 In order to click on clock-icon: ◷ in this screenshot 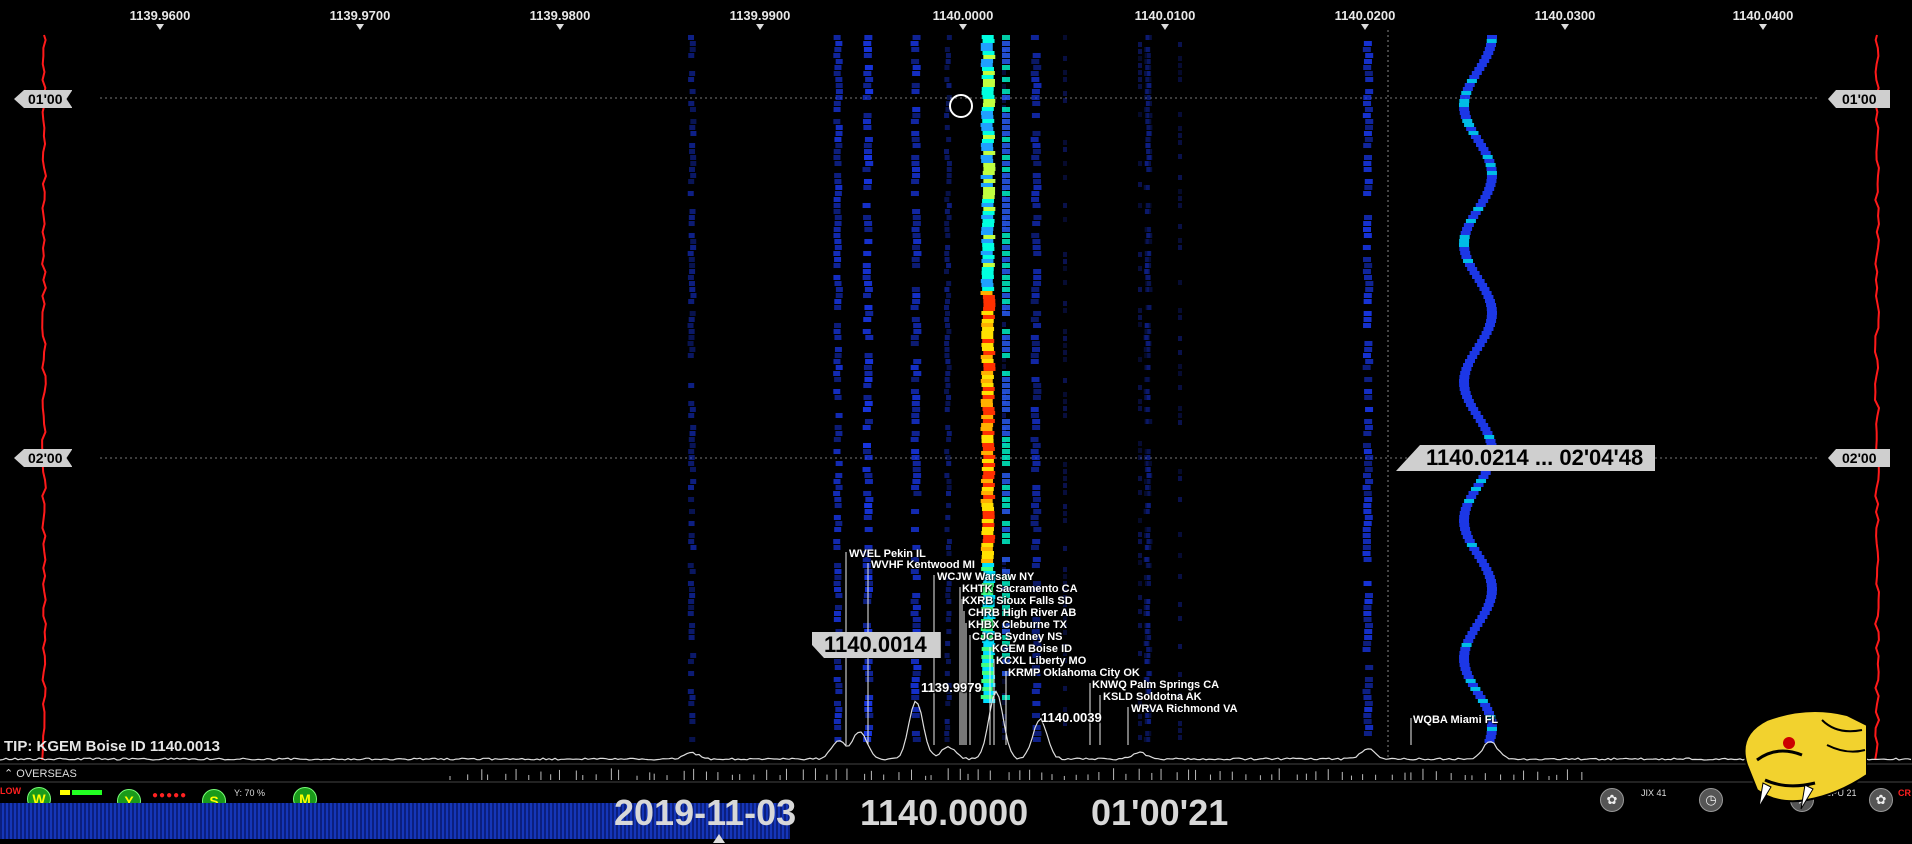, I will do `click(1711, 800)`.